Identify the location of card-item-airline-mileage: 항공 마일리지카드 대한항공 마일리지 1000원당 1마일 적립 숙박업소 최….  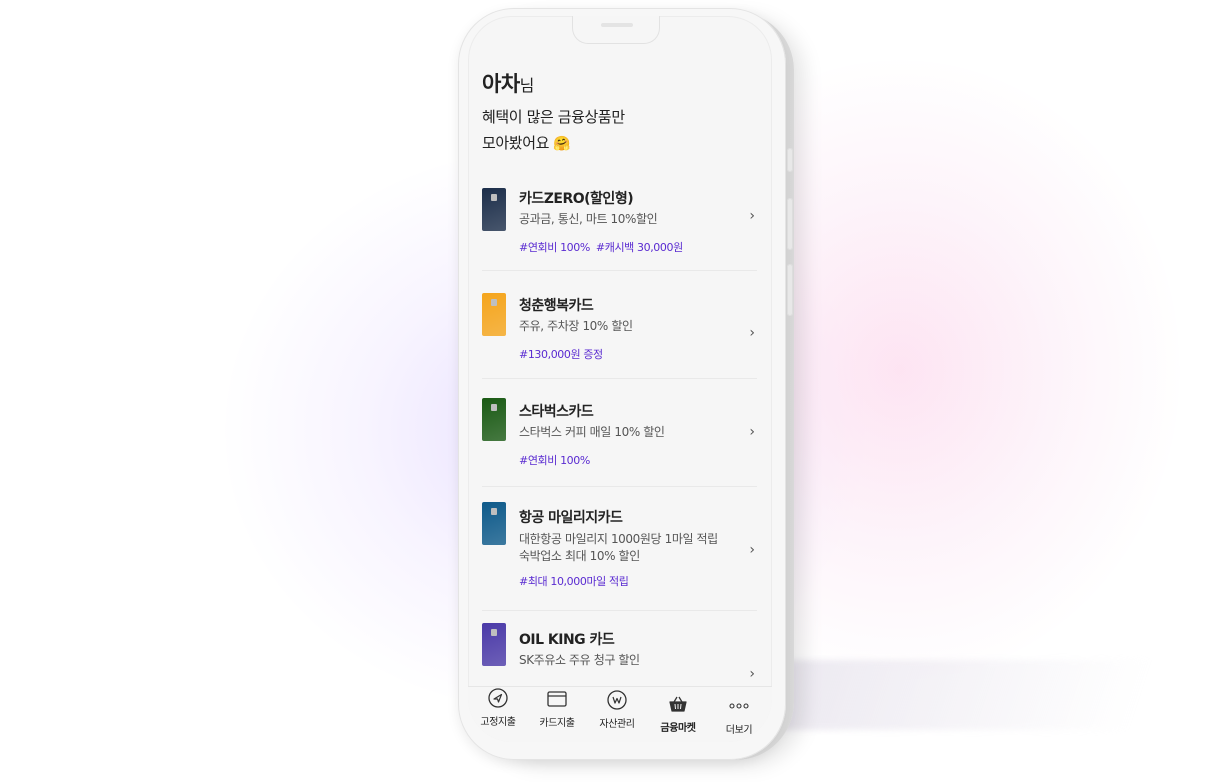
(619, 557).